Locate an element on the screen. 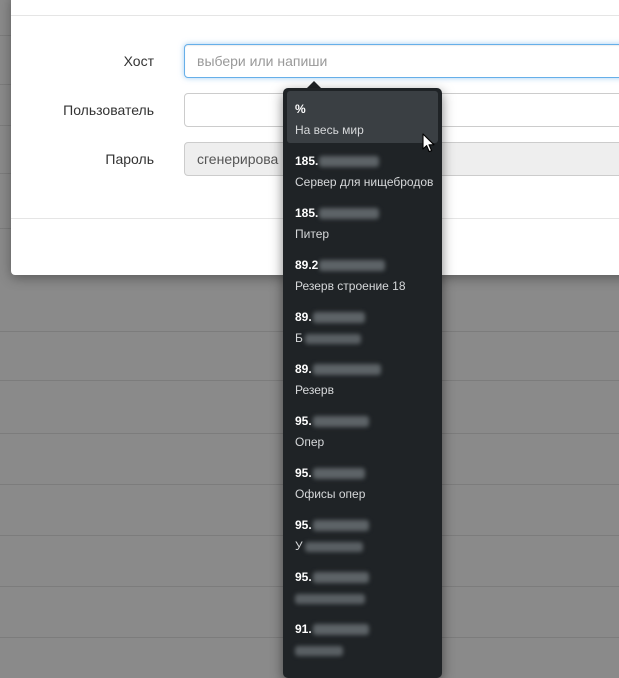  host-option: 91. is located at coordinates (362, 637).